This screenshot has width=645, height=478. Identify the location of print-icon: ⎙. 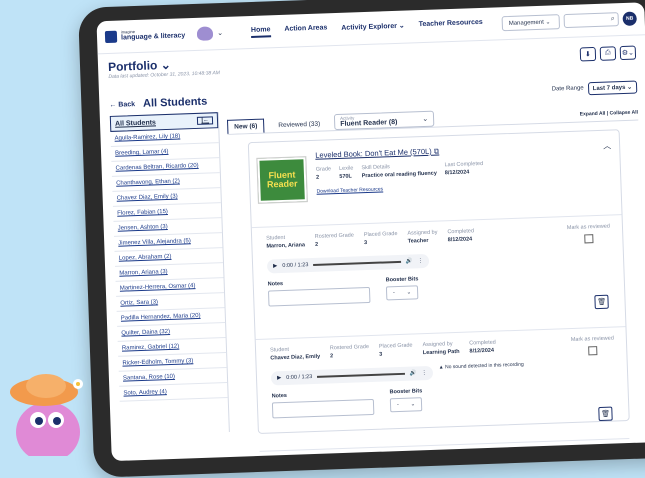
(608, 53).